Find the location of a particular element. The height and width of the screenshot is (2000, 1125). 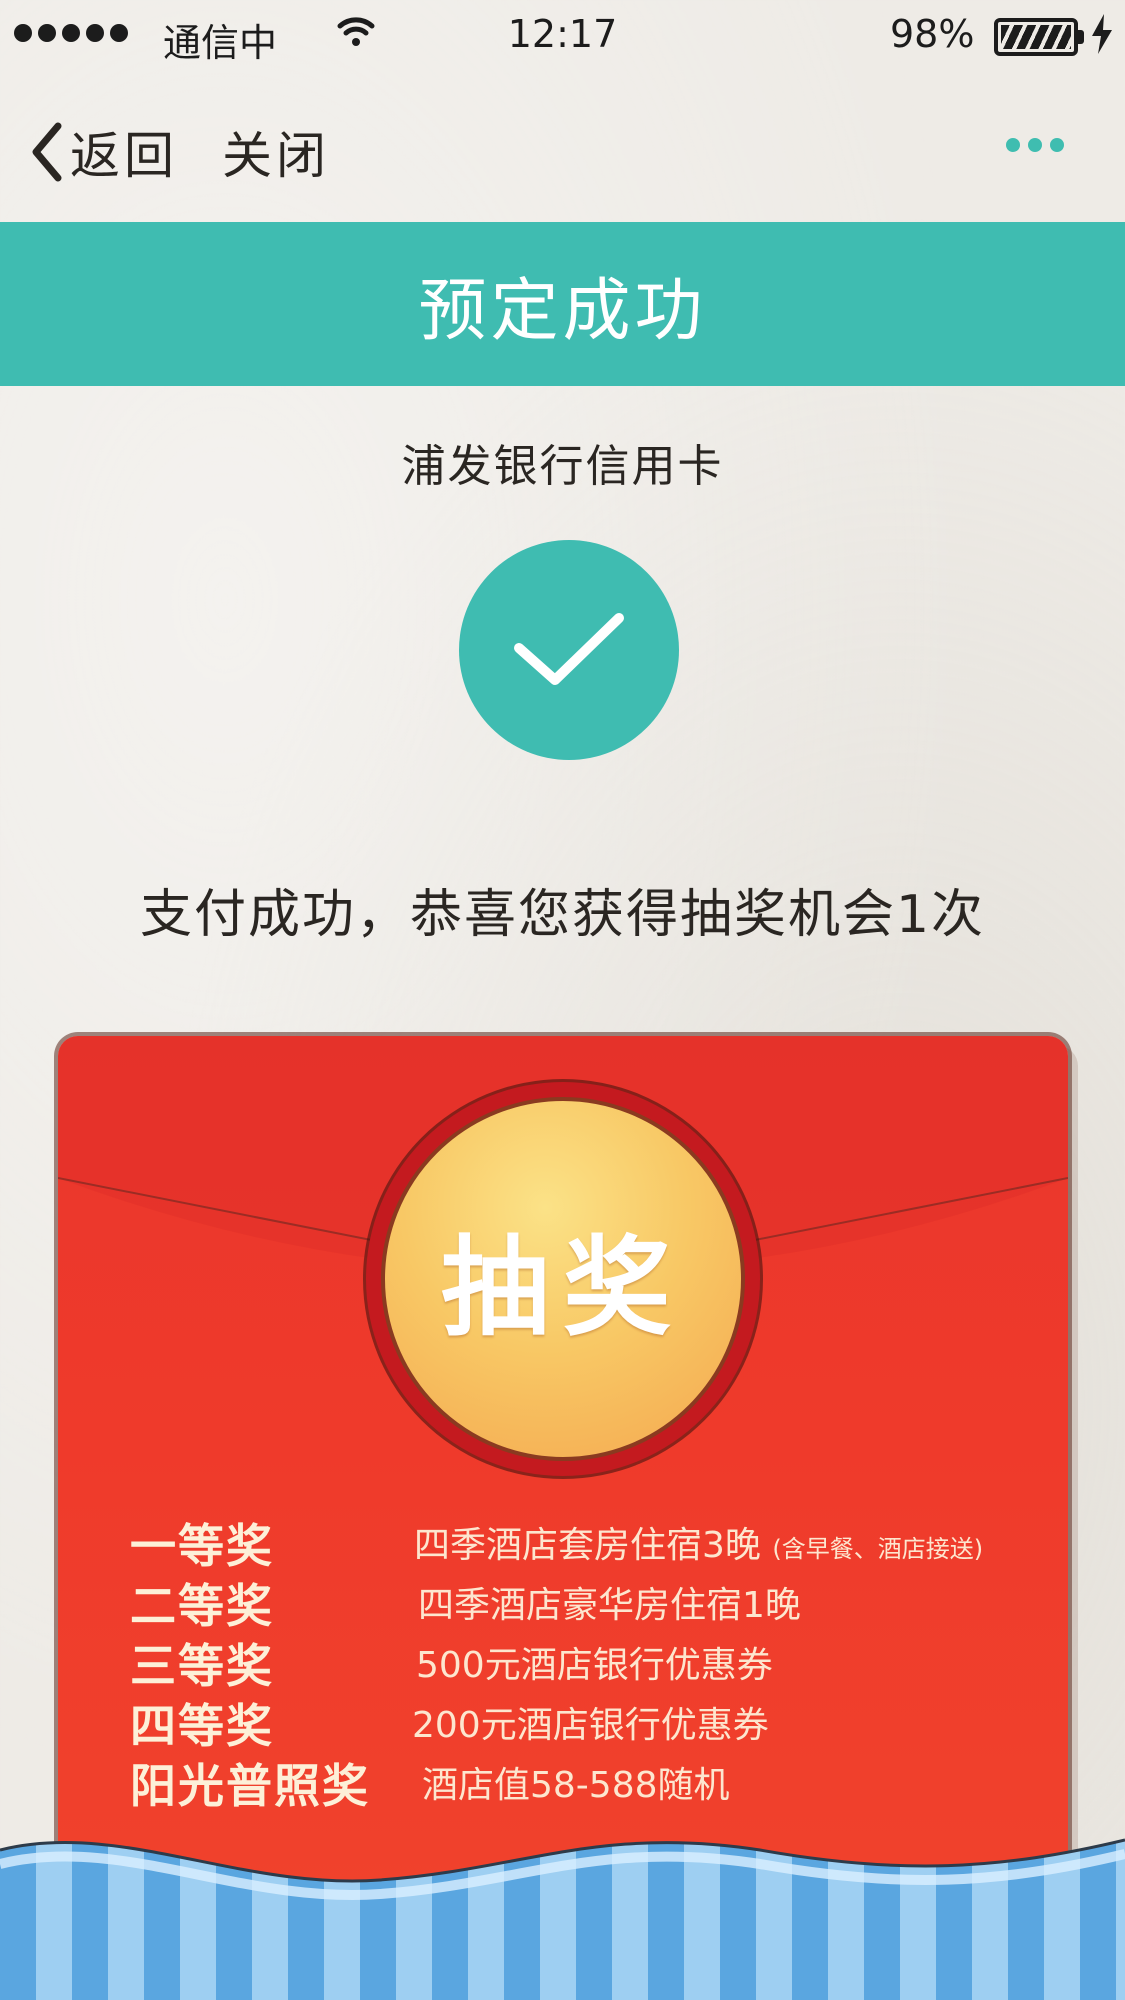

prize-description: 酒店值58-588随机 is located at coordinates (576, 1785).